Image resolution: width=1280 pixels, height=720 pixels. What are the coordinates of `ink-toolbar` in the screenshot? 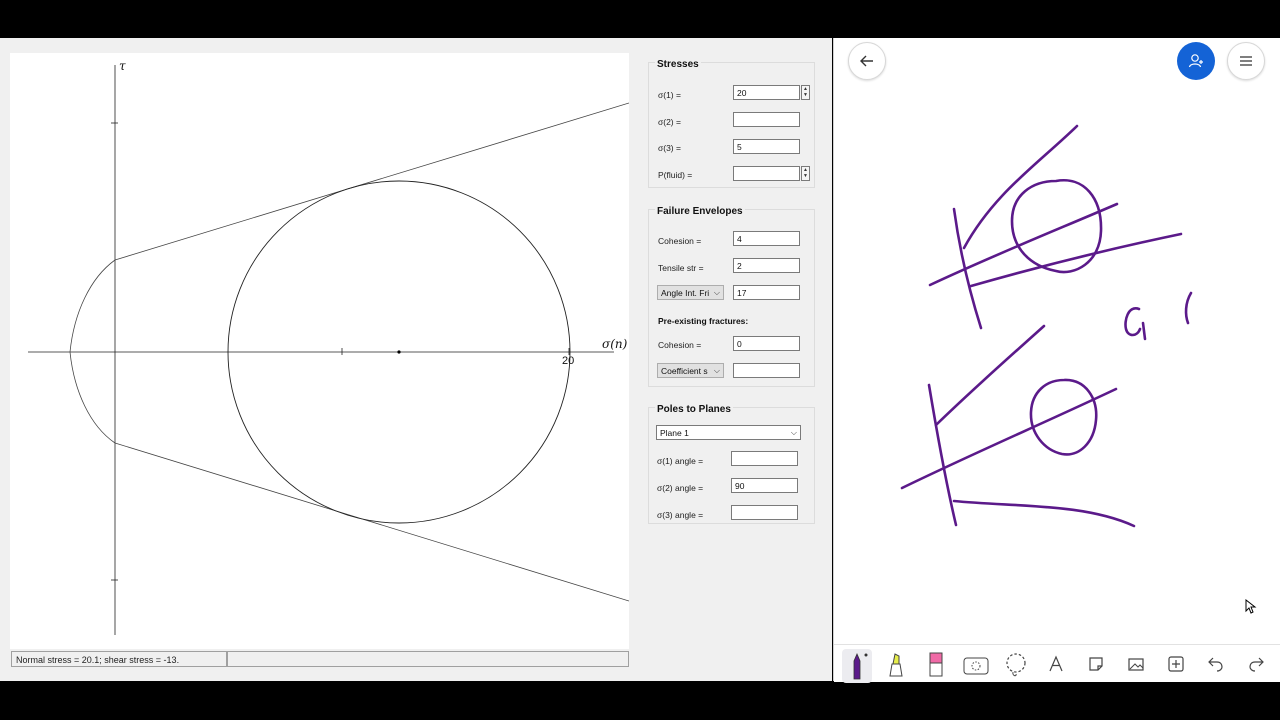 It's located at (1057, 663).